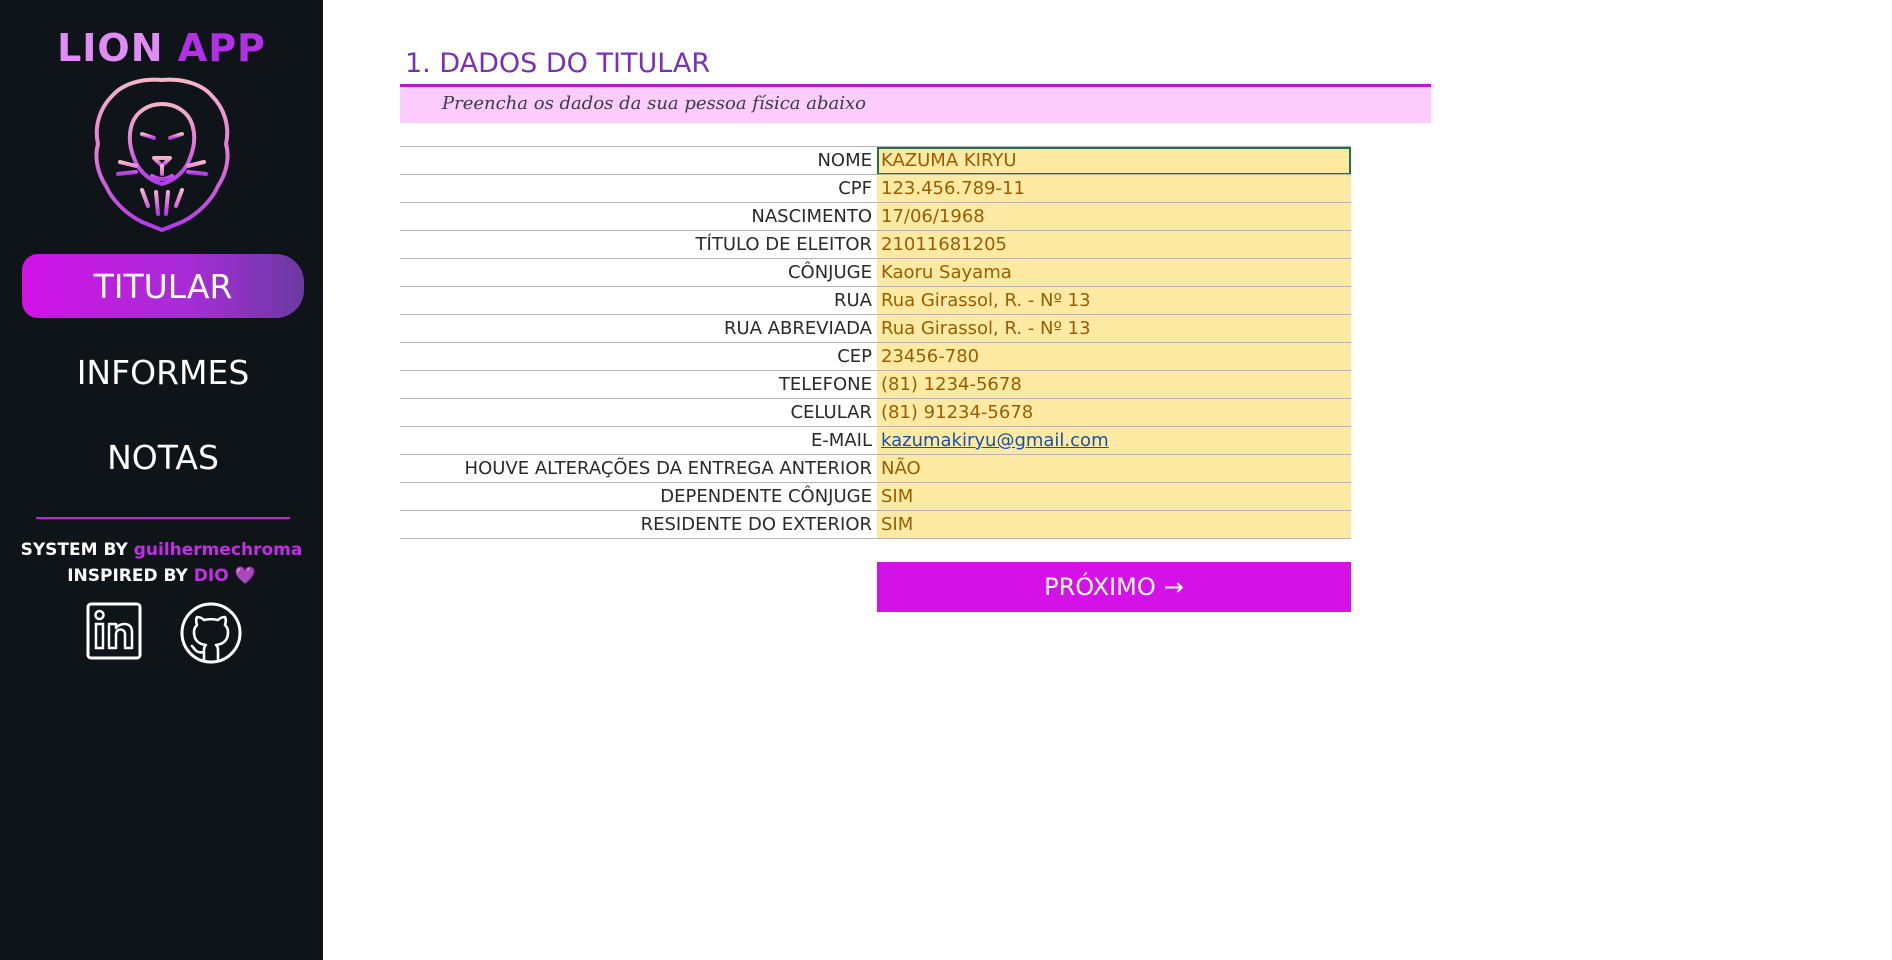 Image resolution: width=1892 pixels, height=960 pixels. Describe the element at coordinates (829, 272) in the screenshot. I see `field-label: CÔNJUGE` at that location.